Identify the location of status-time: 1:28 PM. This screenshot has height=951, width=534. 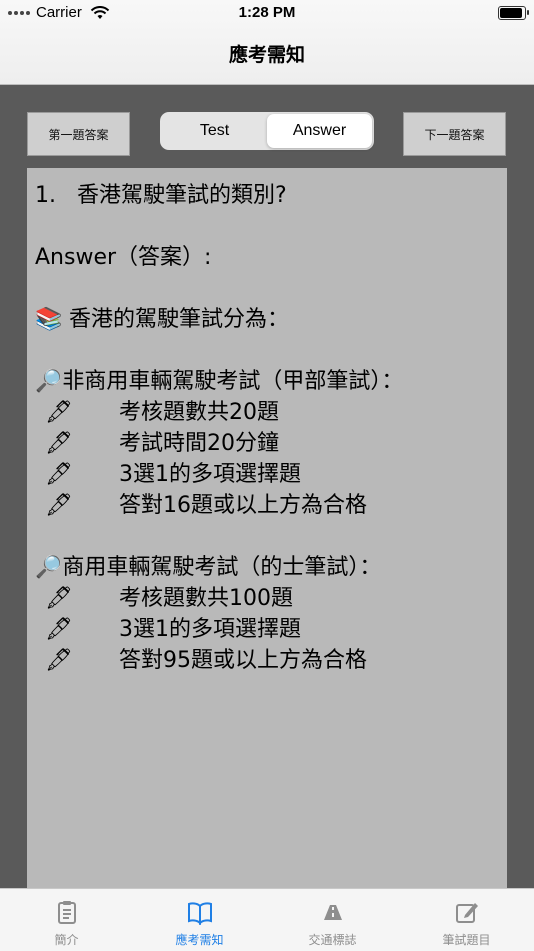
(267, 12).